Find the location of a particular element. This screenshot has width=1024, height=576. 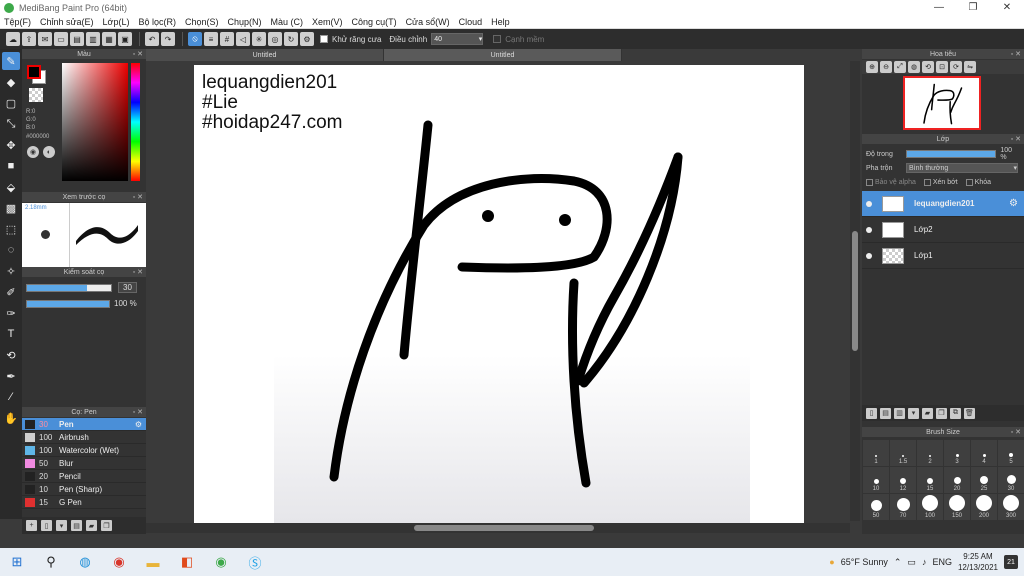

protect-alpha-checkbox is located at coordinates (869, 182).